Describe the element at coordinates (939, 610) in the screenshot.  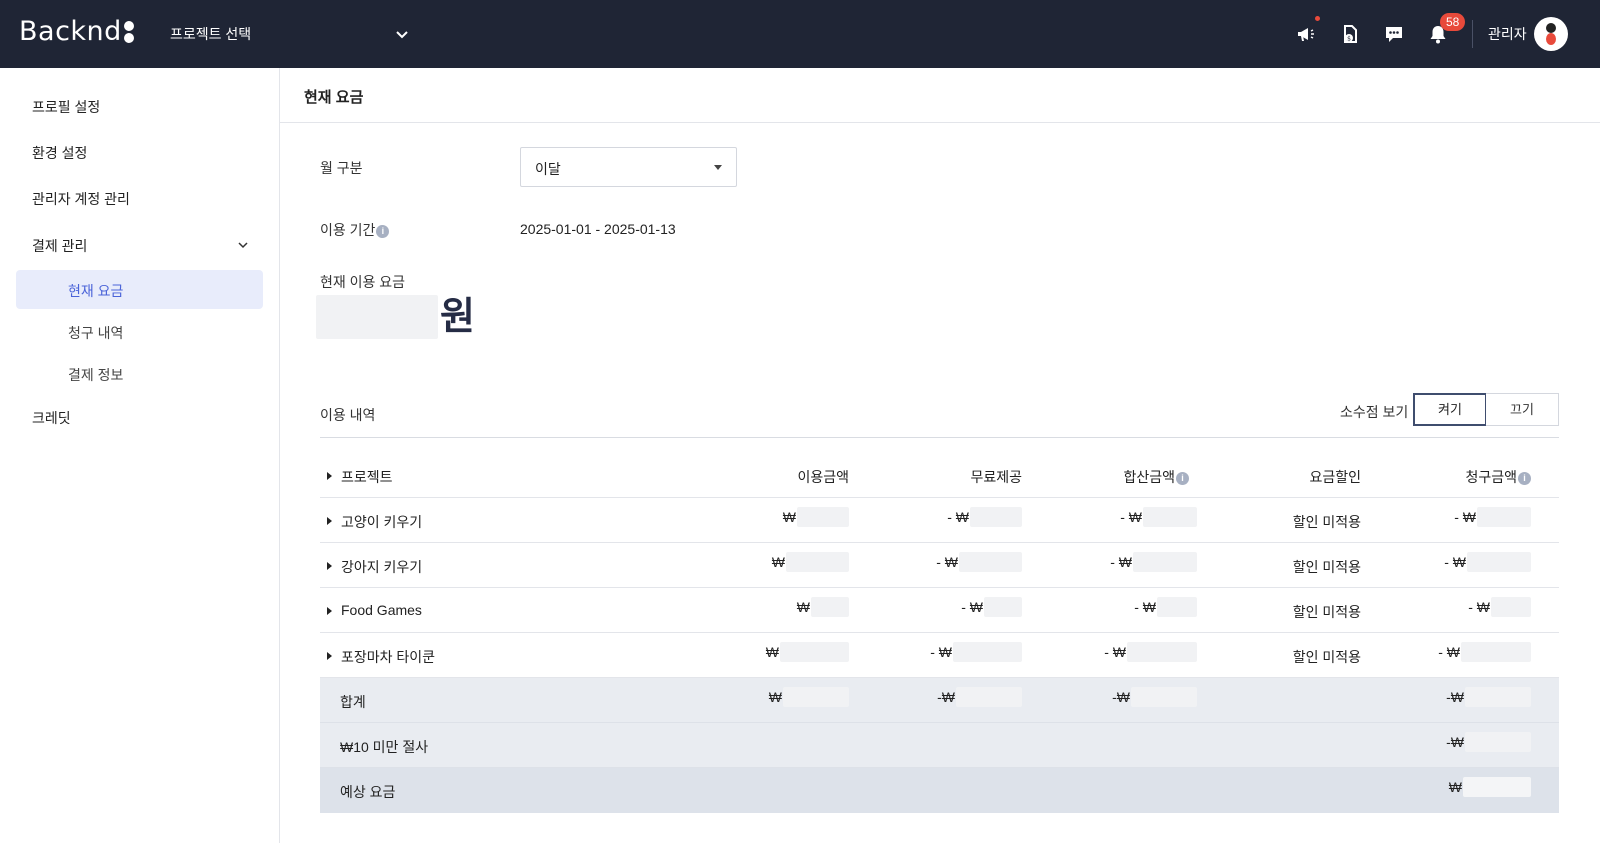
I see `table-row: Food Games ₩ - ₩ - ₩ 할인 미적용 - ₩` at that location.